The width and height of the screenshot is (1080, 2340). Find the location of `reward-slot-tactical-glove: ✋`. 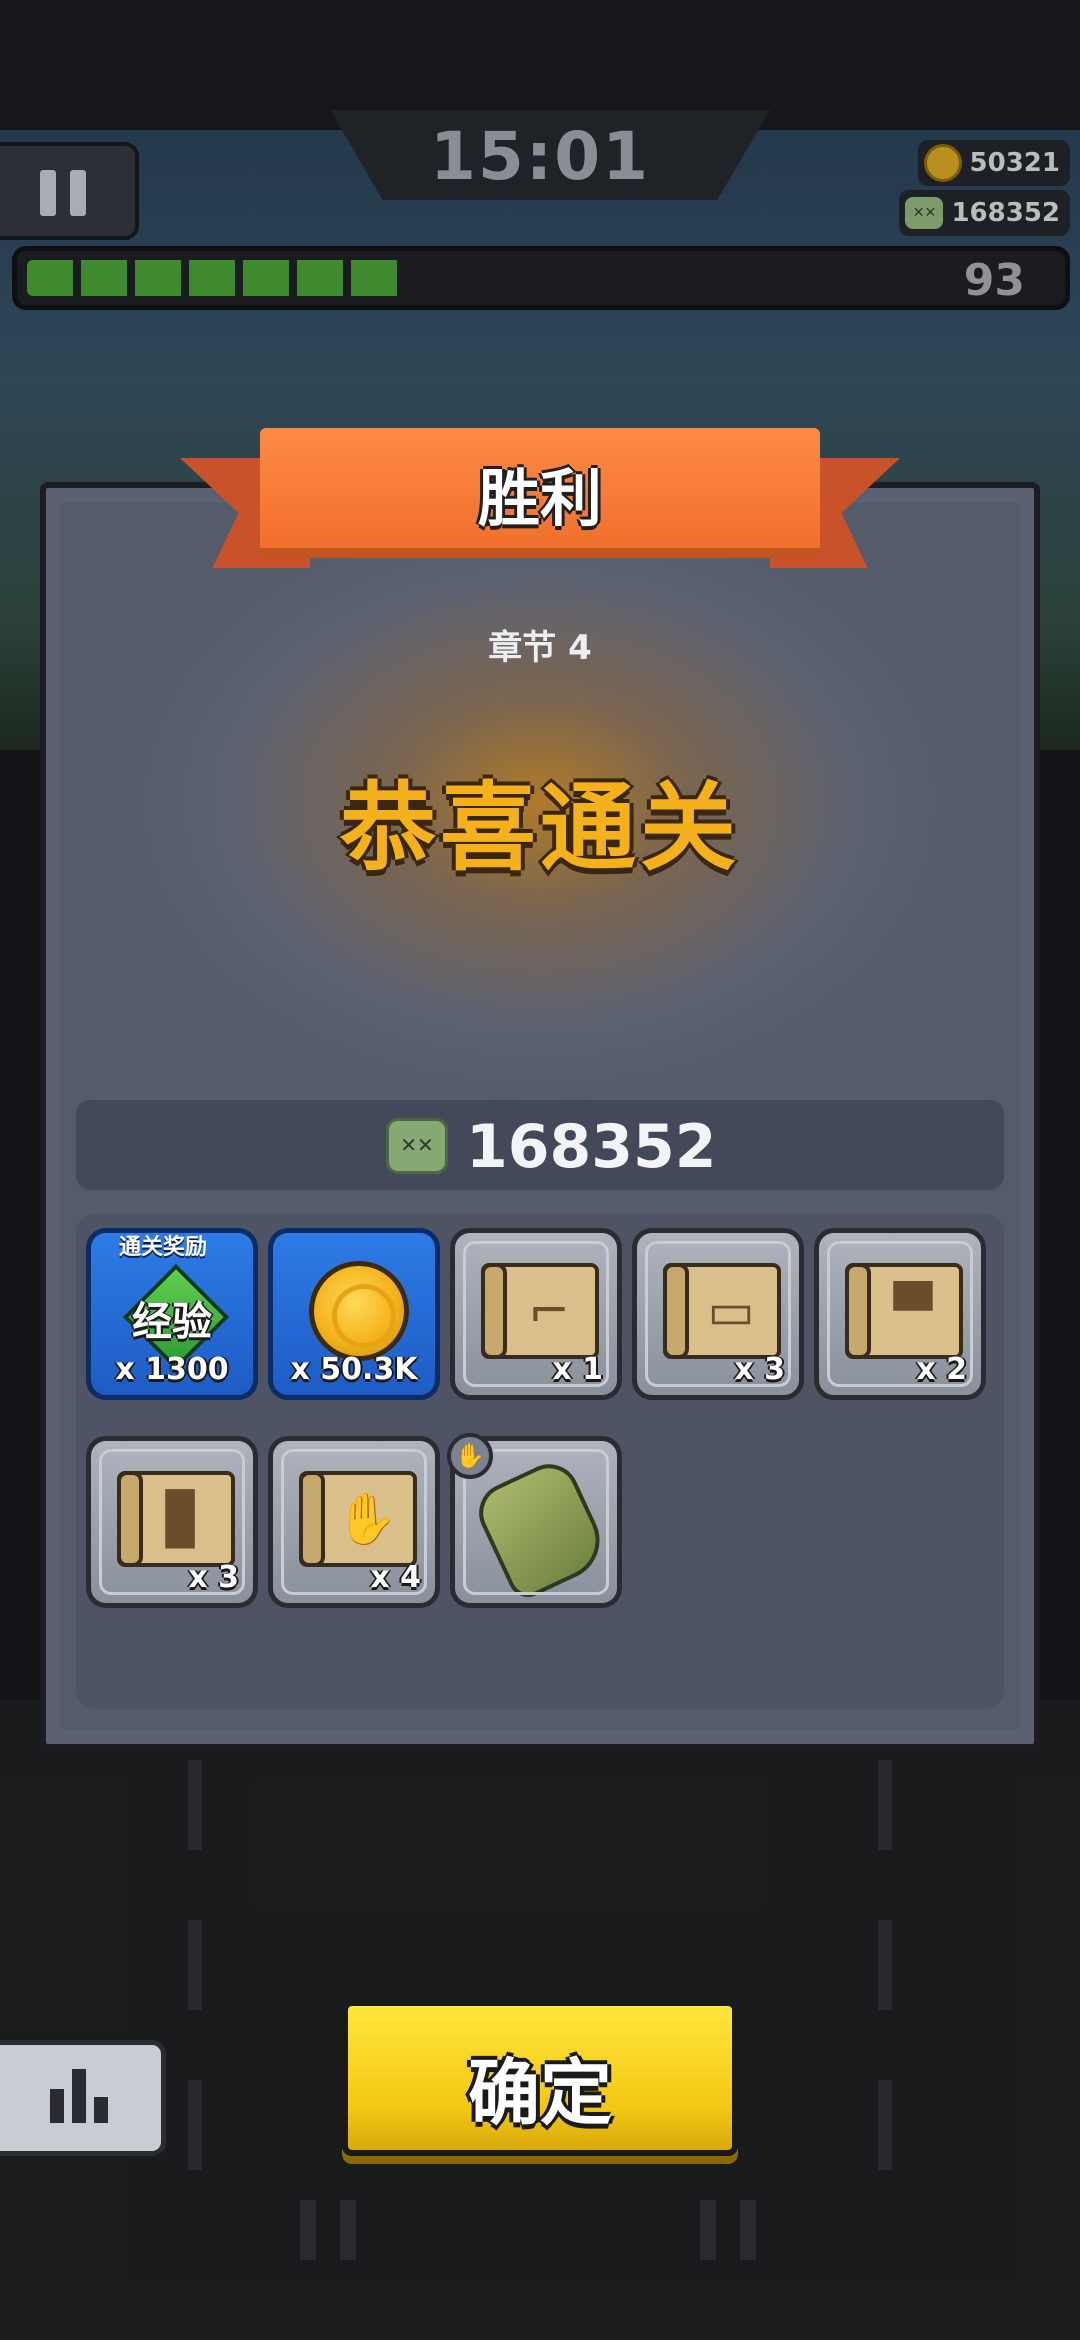

reward-slot-tactical-glove: ✋ is located at coordinates (534, 1520).